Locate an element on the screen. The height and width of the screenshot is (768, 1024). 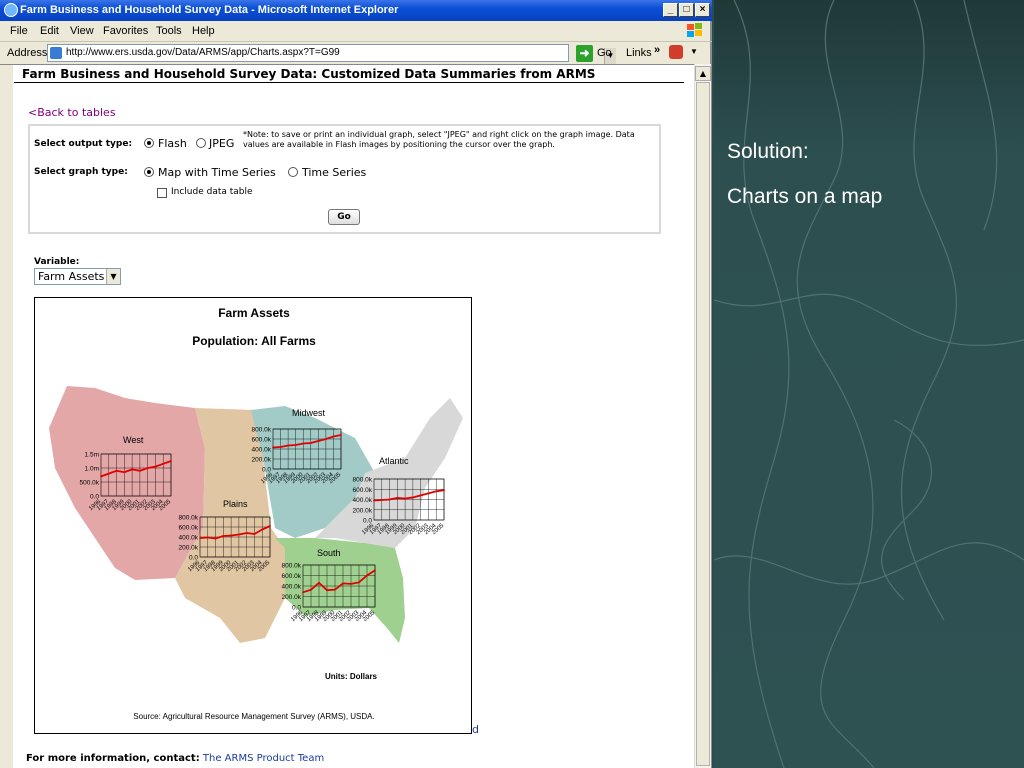
form-go-button: Go is located at coordinates (344, 217).